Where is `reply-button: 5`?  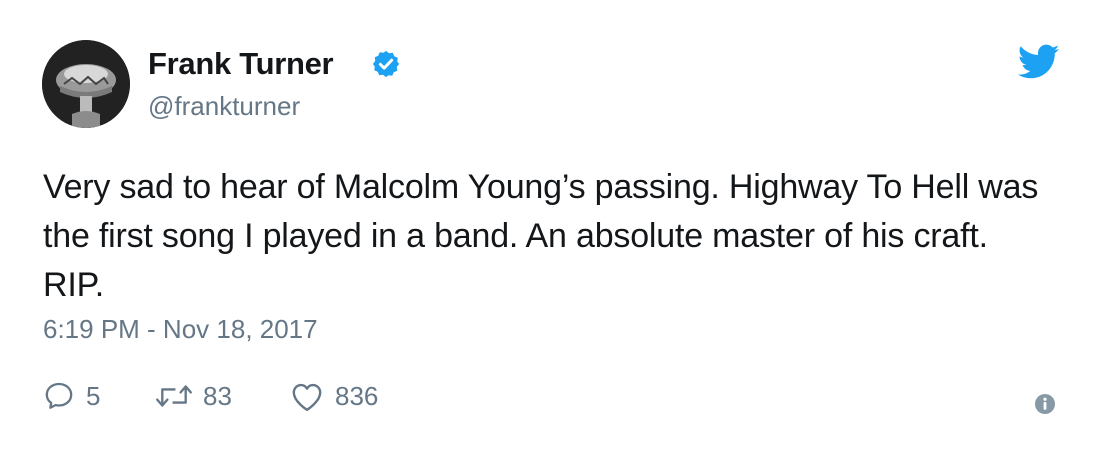 reply-button: 5 is located at coordinates (71, 396).